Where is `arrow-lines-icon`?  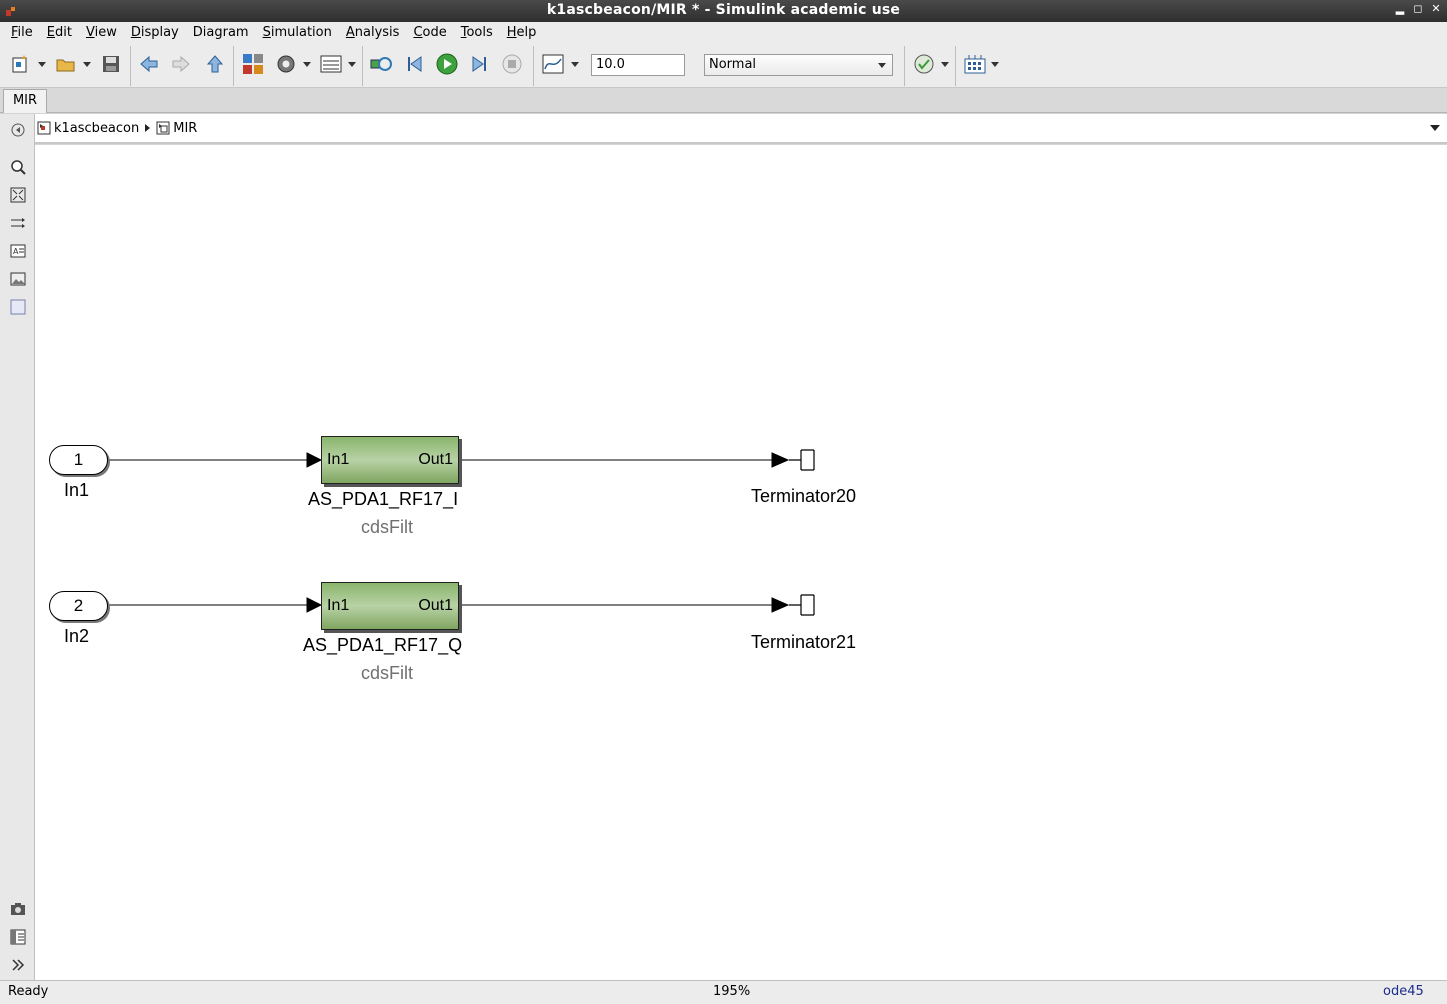 arrow-lines-icon is located at coordinates (18, 223).